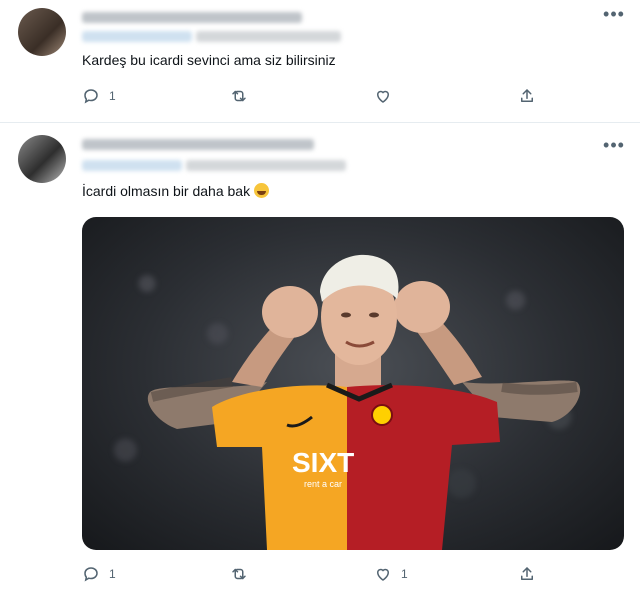  I want to click on sponsor-logo-text: SIXT, so click(323, 462).